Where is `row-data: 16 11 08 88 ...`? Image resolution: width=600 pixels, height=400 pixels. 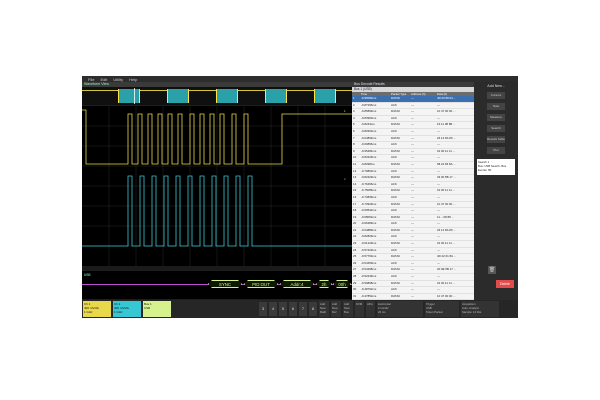
row-data: 16 11 08 88 ... is located at coordinates (446, 124).